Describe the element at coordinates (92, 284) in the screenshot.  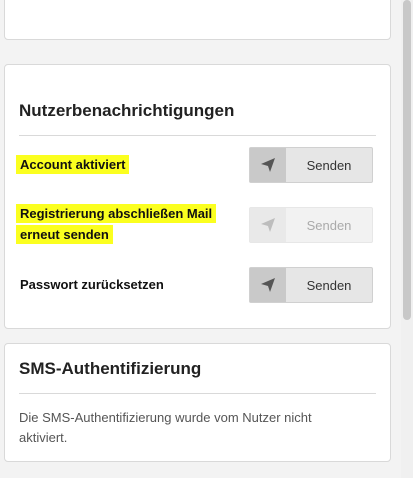
I see `row-label-text: Passwort zurücksetzen` at that location.